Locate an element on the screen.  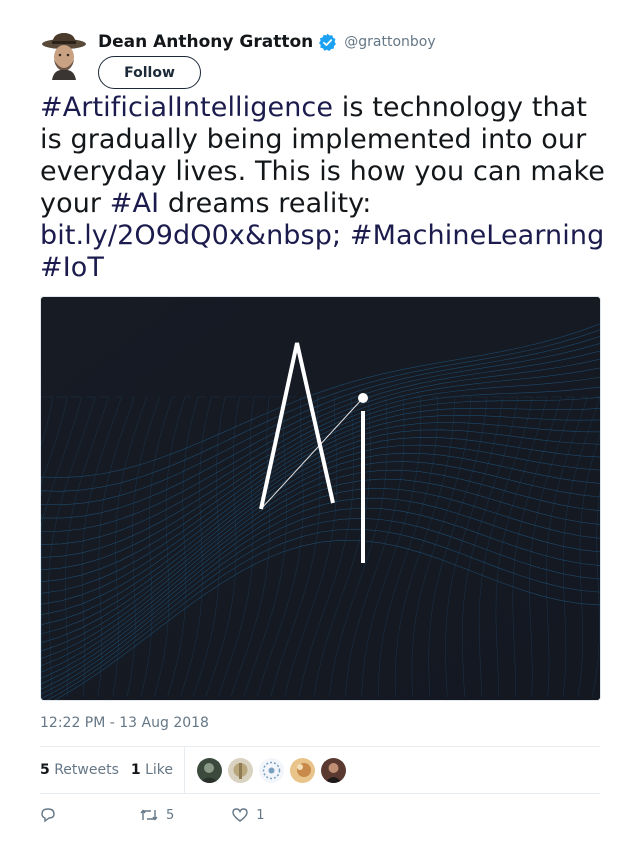
likes-stat: 1 Like is located at coordinates (152, 770).